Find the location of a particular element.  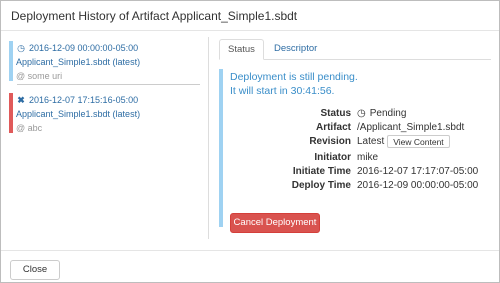

history-divider is located at coordinates (108, 84).